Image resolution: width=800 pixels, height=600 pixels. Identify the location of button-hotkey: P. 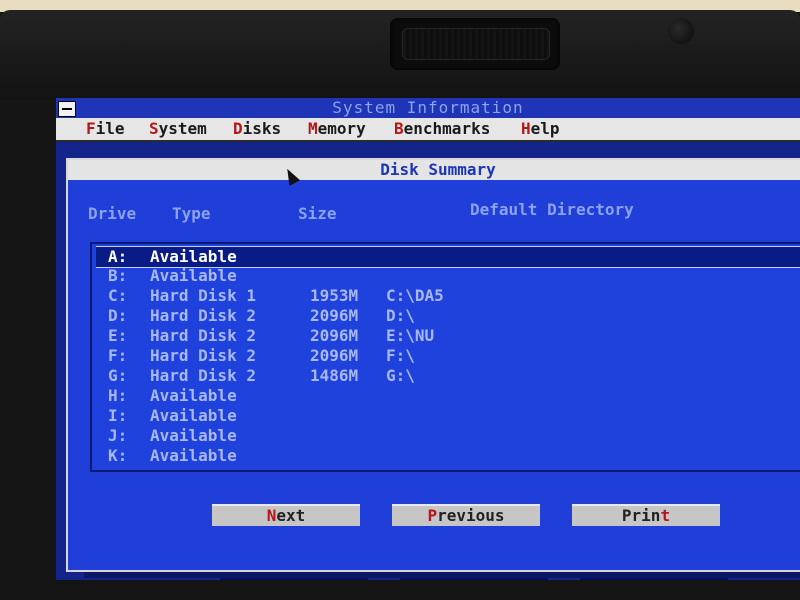
(432, 515).